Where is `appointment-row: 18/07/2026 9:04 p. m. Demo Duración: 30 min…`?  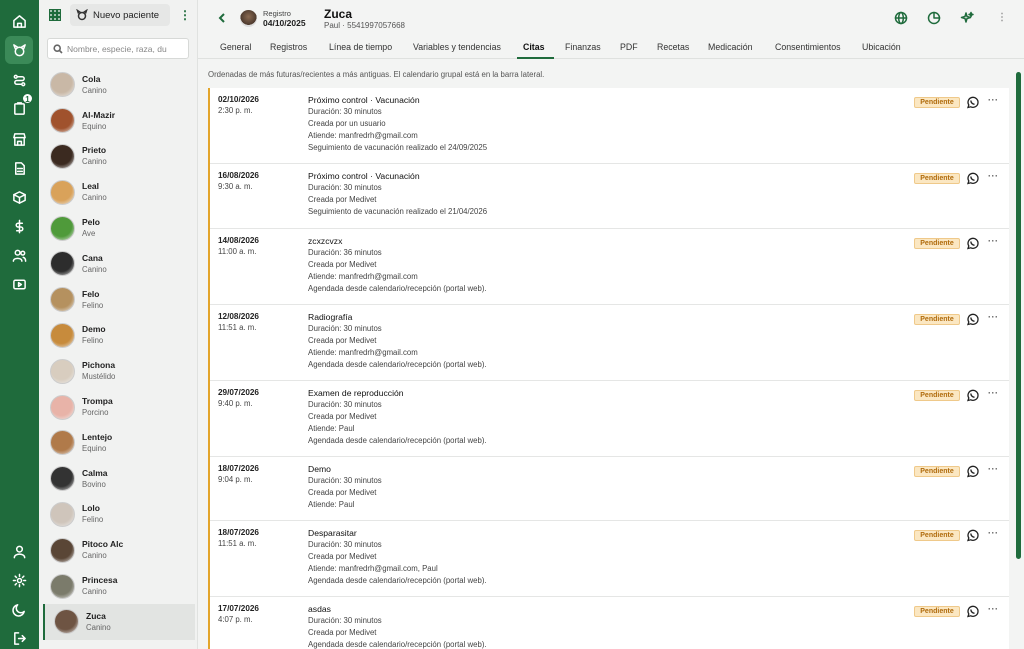
appointment-row: 18/07/2026 9:04 p. m. Demo Duración: 30 min… is located at coordinates (609, 489).